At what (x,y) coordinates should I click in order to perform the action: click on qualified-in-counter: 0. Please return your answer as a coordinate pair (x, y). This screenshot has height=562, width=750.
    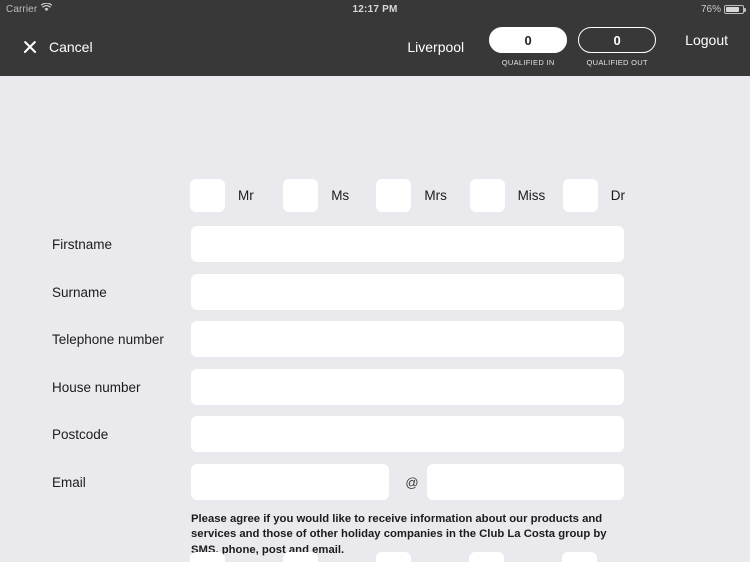
    Looking at the image, I should click on (528, 40).